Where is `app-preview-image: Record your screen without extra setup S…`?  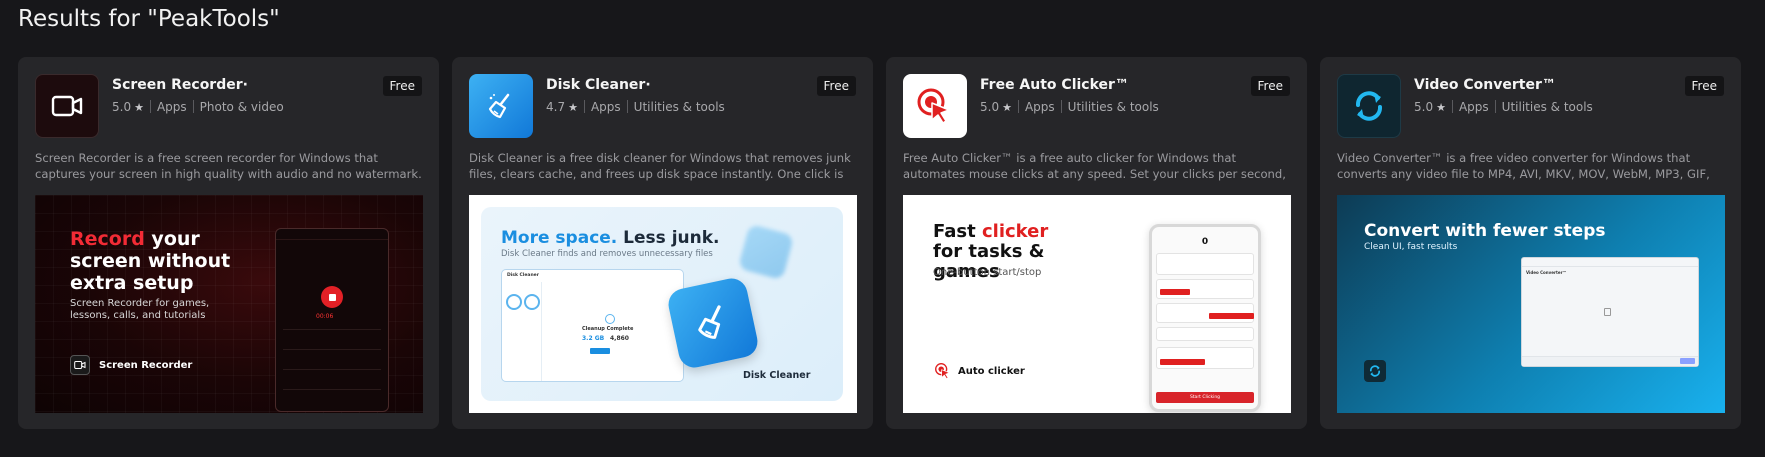
app-preview-image: Record your screen without extra setup S… is located at coordinates (229, 304).